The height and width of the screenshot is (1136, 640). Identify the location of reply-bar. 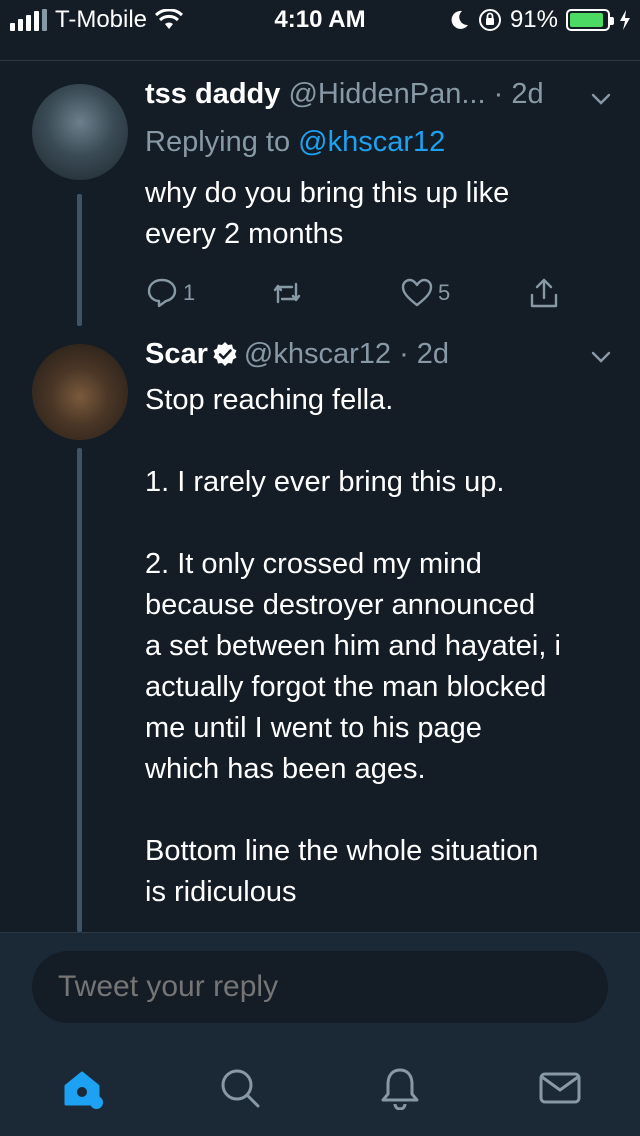
(320, 986).